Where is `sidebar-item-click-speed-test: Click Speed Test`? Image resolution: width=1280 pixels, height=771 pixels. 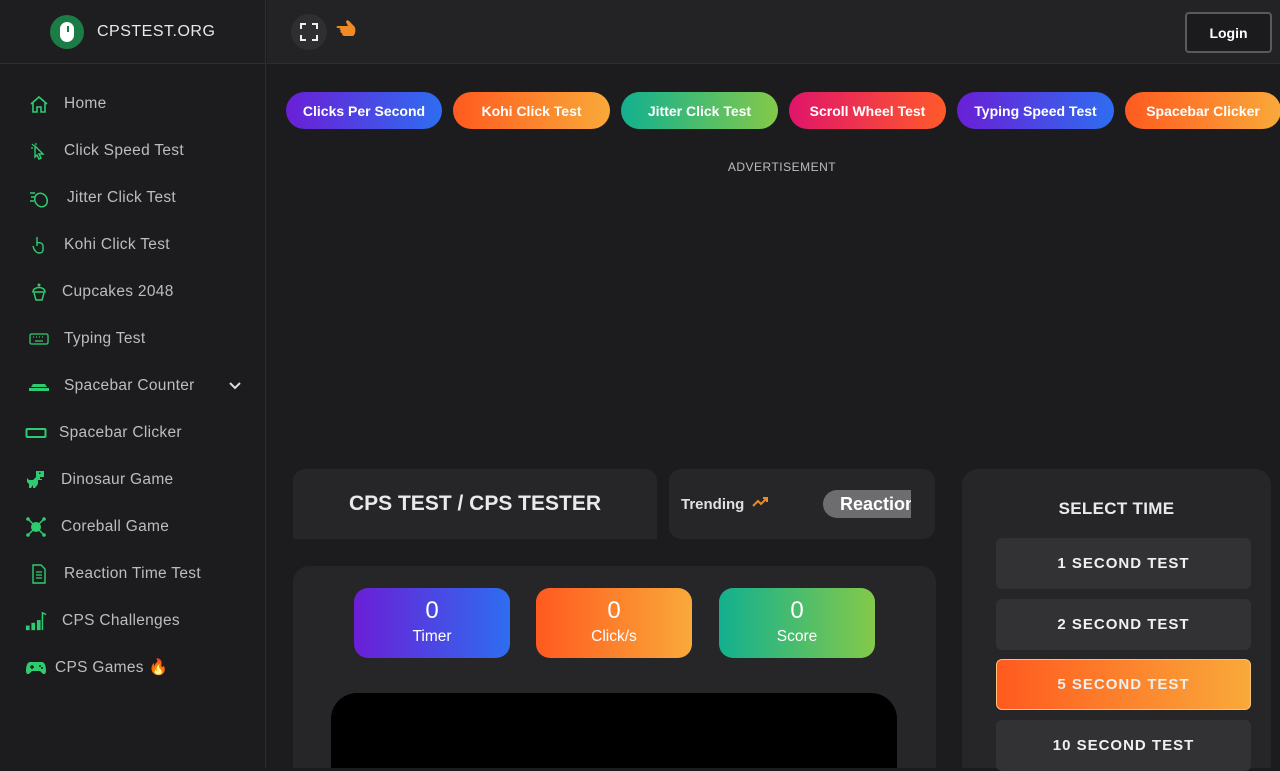 sidebar-item-click-speed-test: Click Speed Test is located at coordinates (132, 150).